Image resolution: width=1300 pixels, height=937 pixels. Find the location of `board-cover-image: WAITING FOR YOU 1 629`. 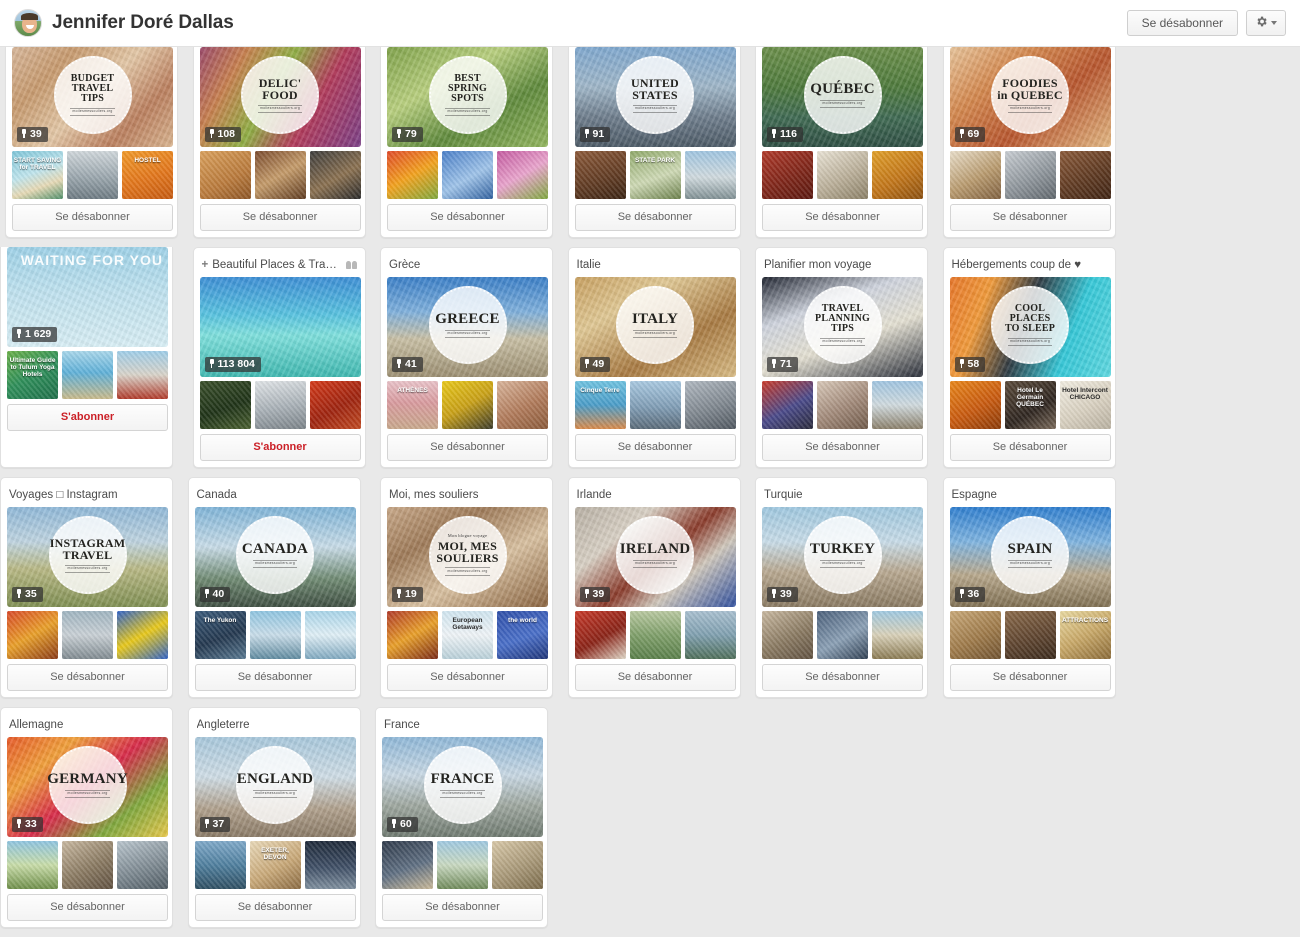

board-cover-image: WAITING FOR YOU 1 629 is located at coordinates (87, 297).